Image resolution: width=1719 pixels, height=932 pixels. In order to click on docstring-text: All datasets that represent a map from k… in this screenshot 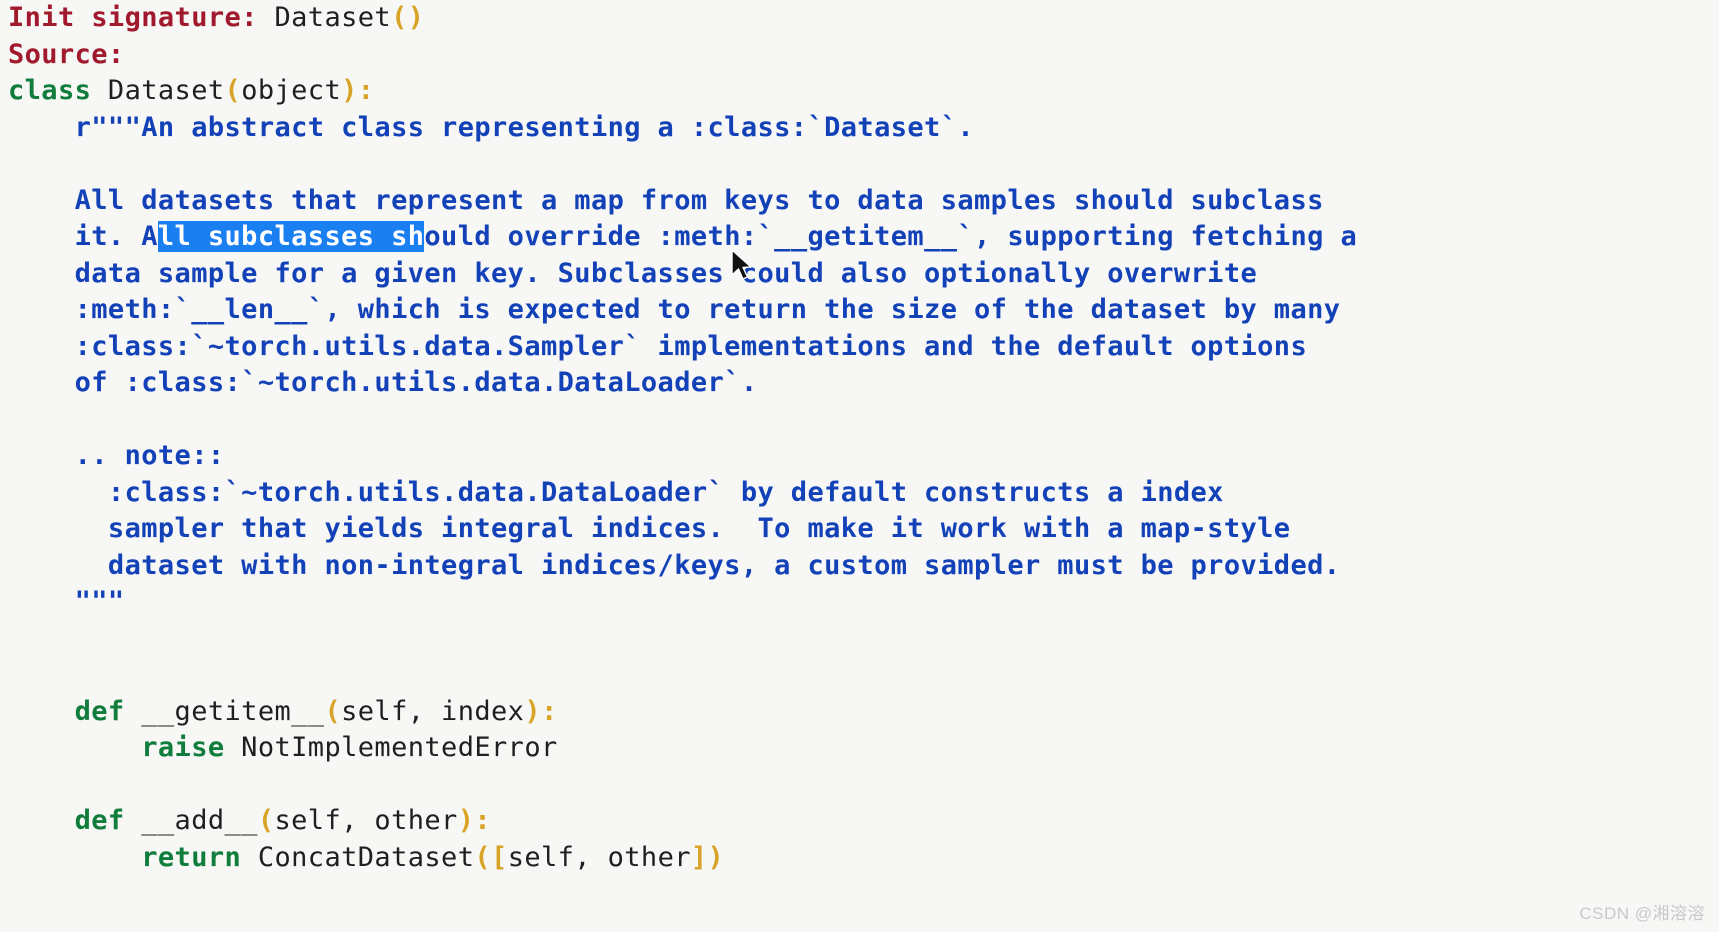, I will do `click(666, 200)`.